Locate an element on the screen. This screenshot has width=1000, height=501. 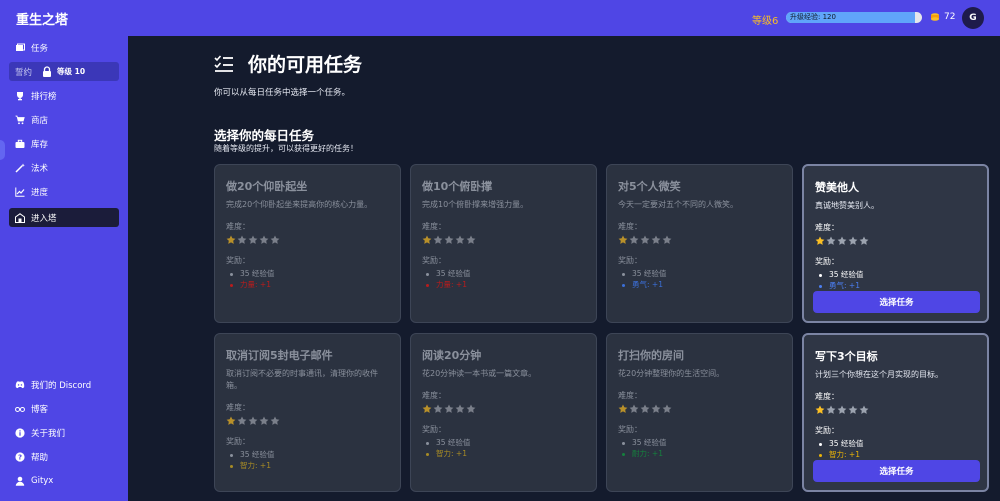
page-title: 你的可用任务 is located at coordinates (305, 65).